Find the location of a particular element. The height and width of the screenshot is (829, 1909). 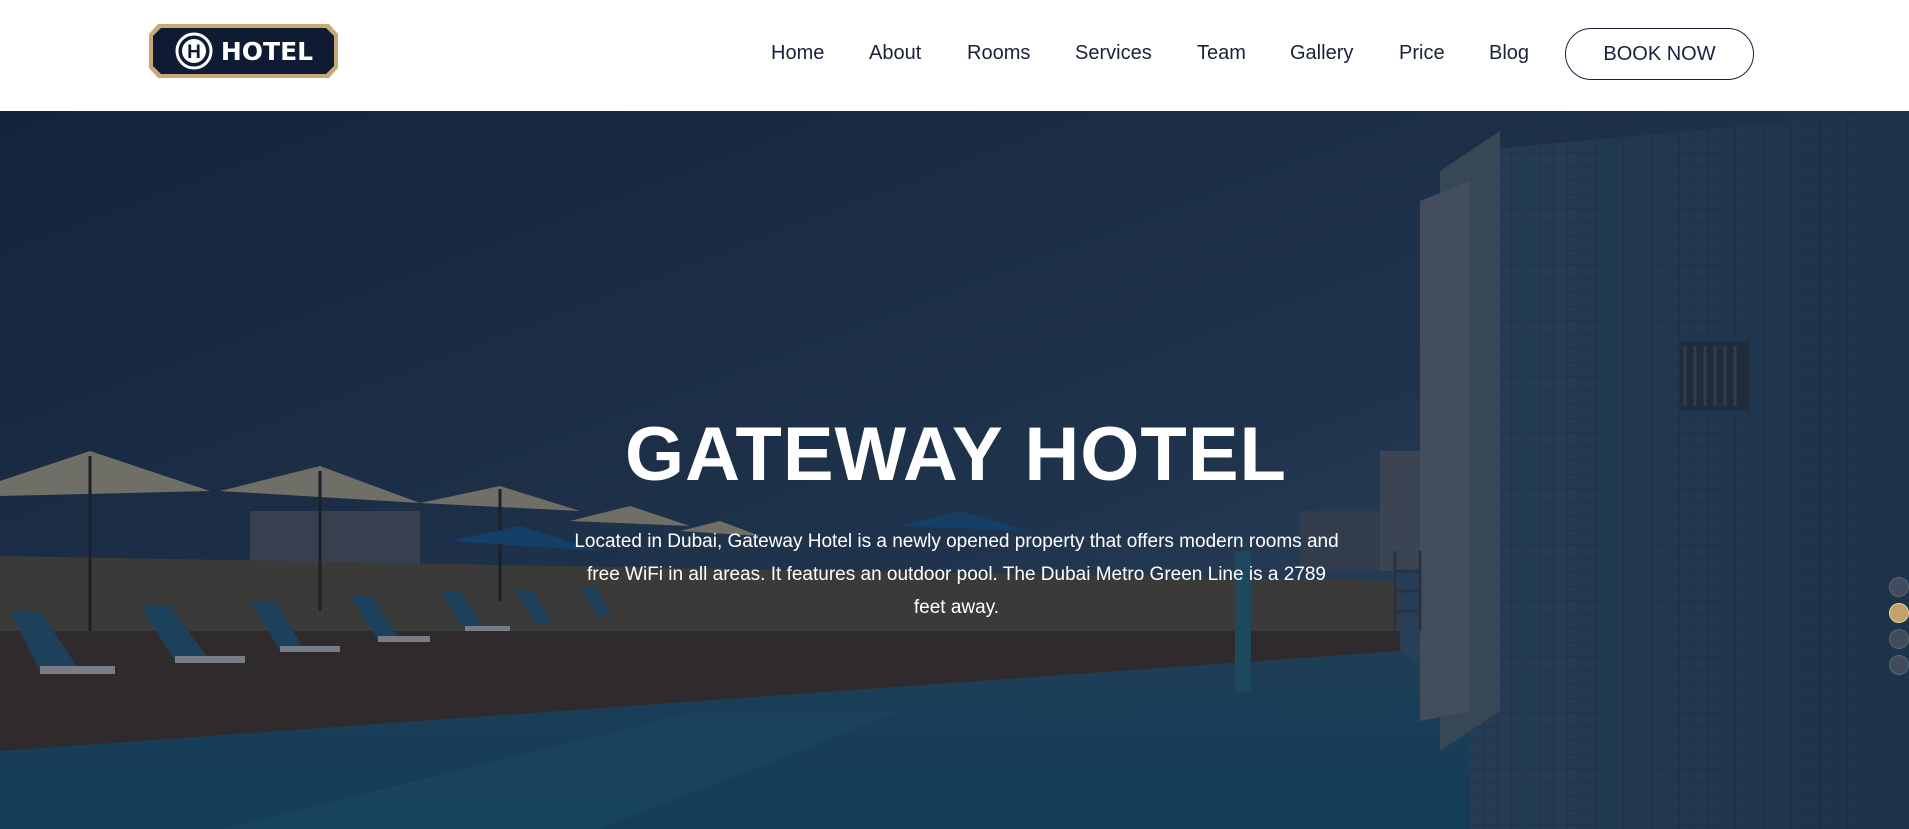

nav-blog: Blog is located at coordinates (1509, 53).